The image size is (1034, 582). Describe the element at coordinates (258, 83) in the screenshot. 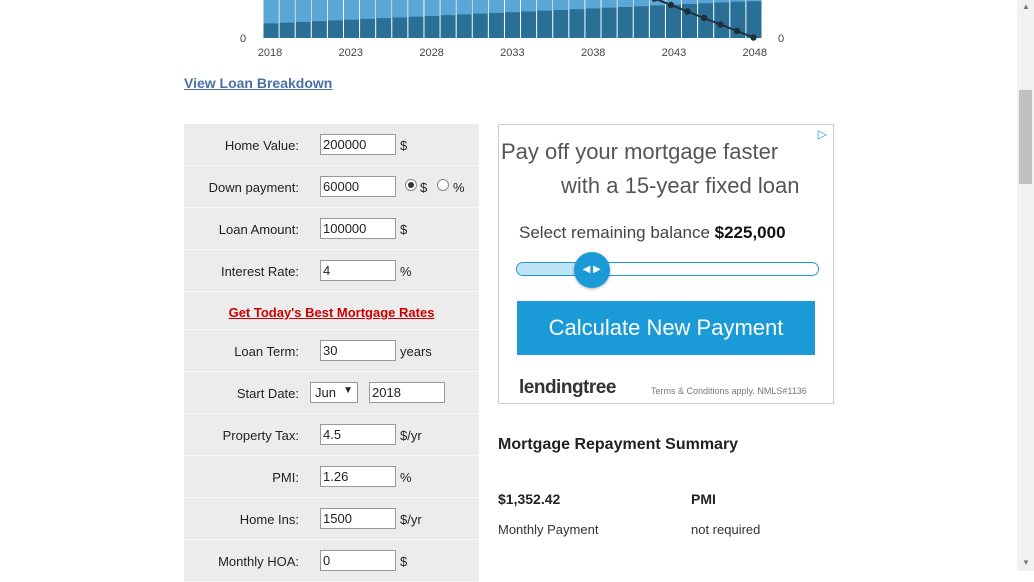

I see `view-loan-breakdown-link: View Loan Breakdown` at that location.